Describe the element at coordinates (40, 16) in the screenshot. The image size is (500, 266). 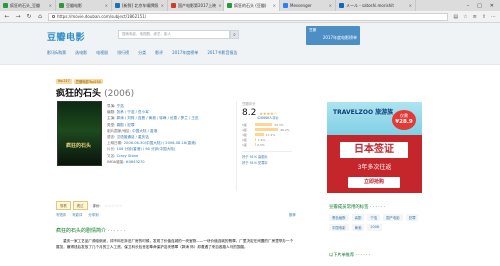
I see `home-icon: ⌂` at that location.